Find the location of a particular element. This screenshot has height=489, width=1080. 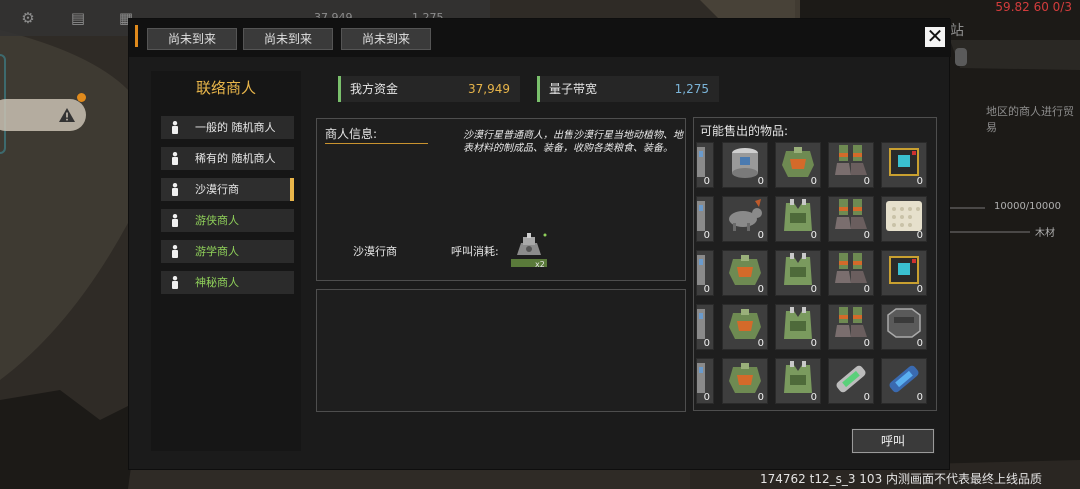

trader-item-label: 沙漠行商 is located at coordinates (217, 189).